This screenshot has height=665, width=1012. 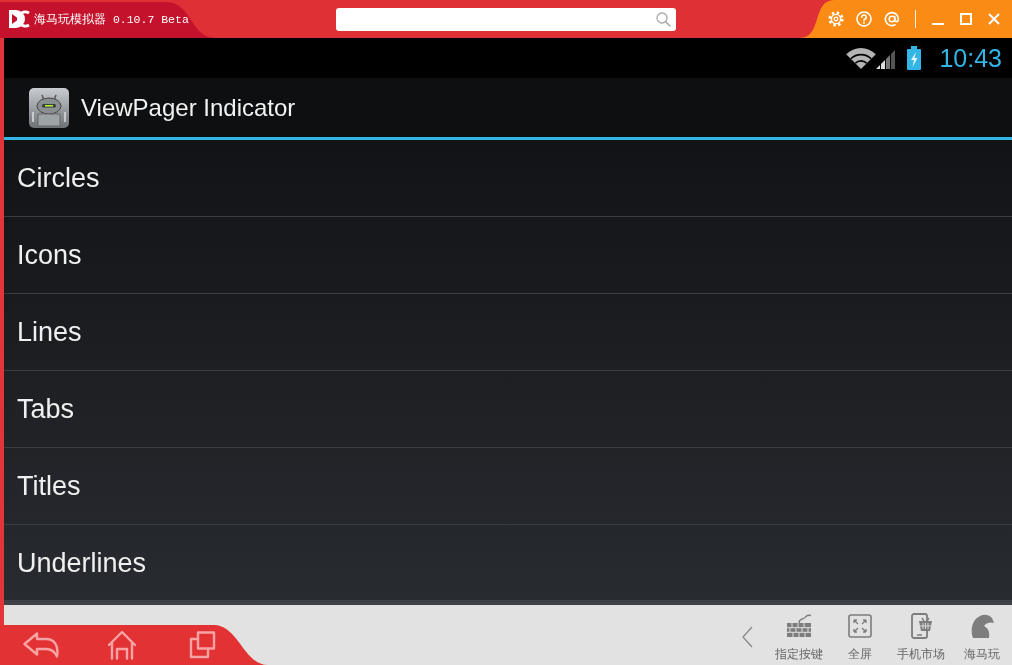 What do you see at coordinates (49, 486) in the screenshot?
I see `list-item: Titles` at bounding box center [49, 486].